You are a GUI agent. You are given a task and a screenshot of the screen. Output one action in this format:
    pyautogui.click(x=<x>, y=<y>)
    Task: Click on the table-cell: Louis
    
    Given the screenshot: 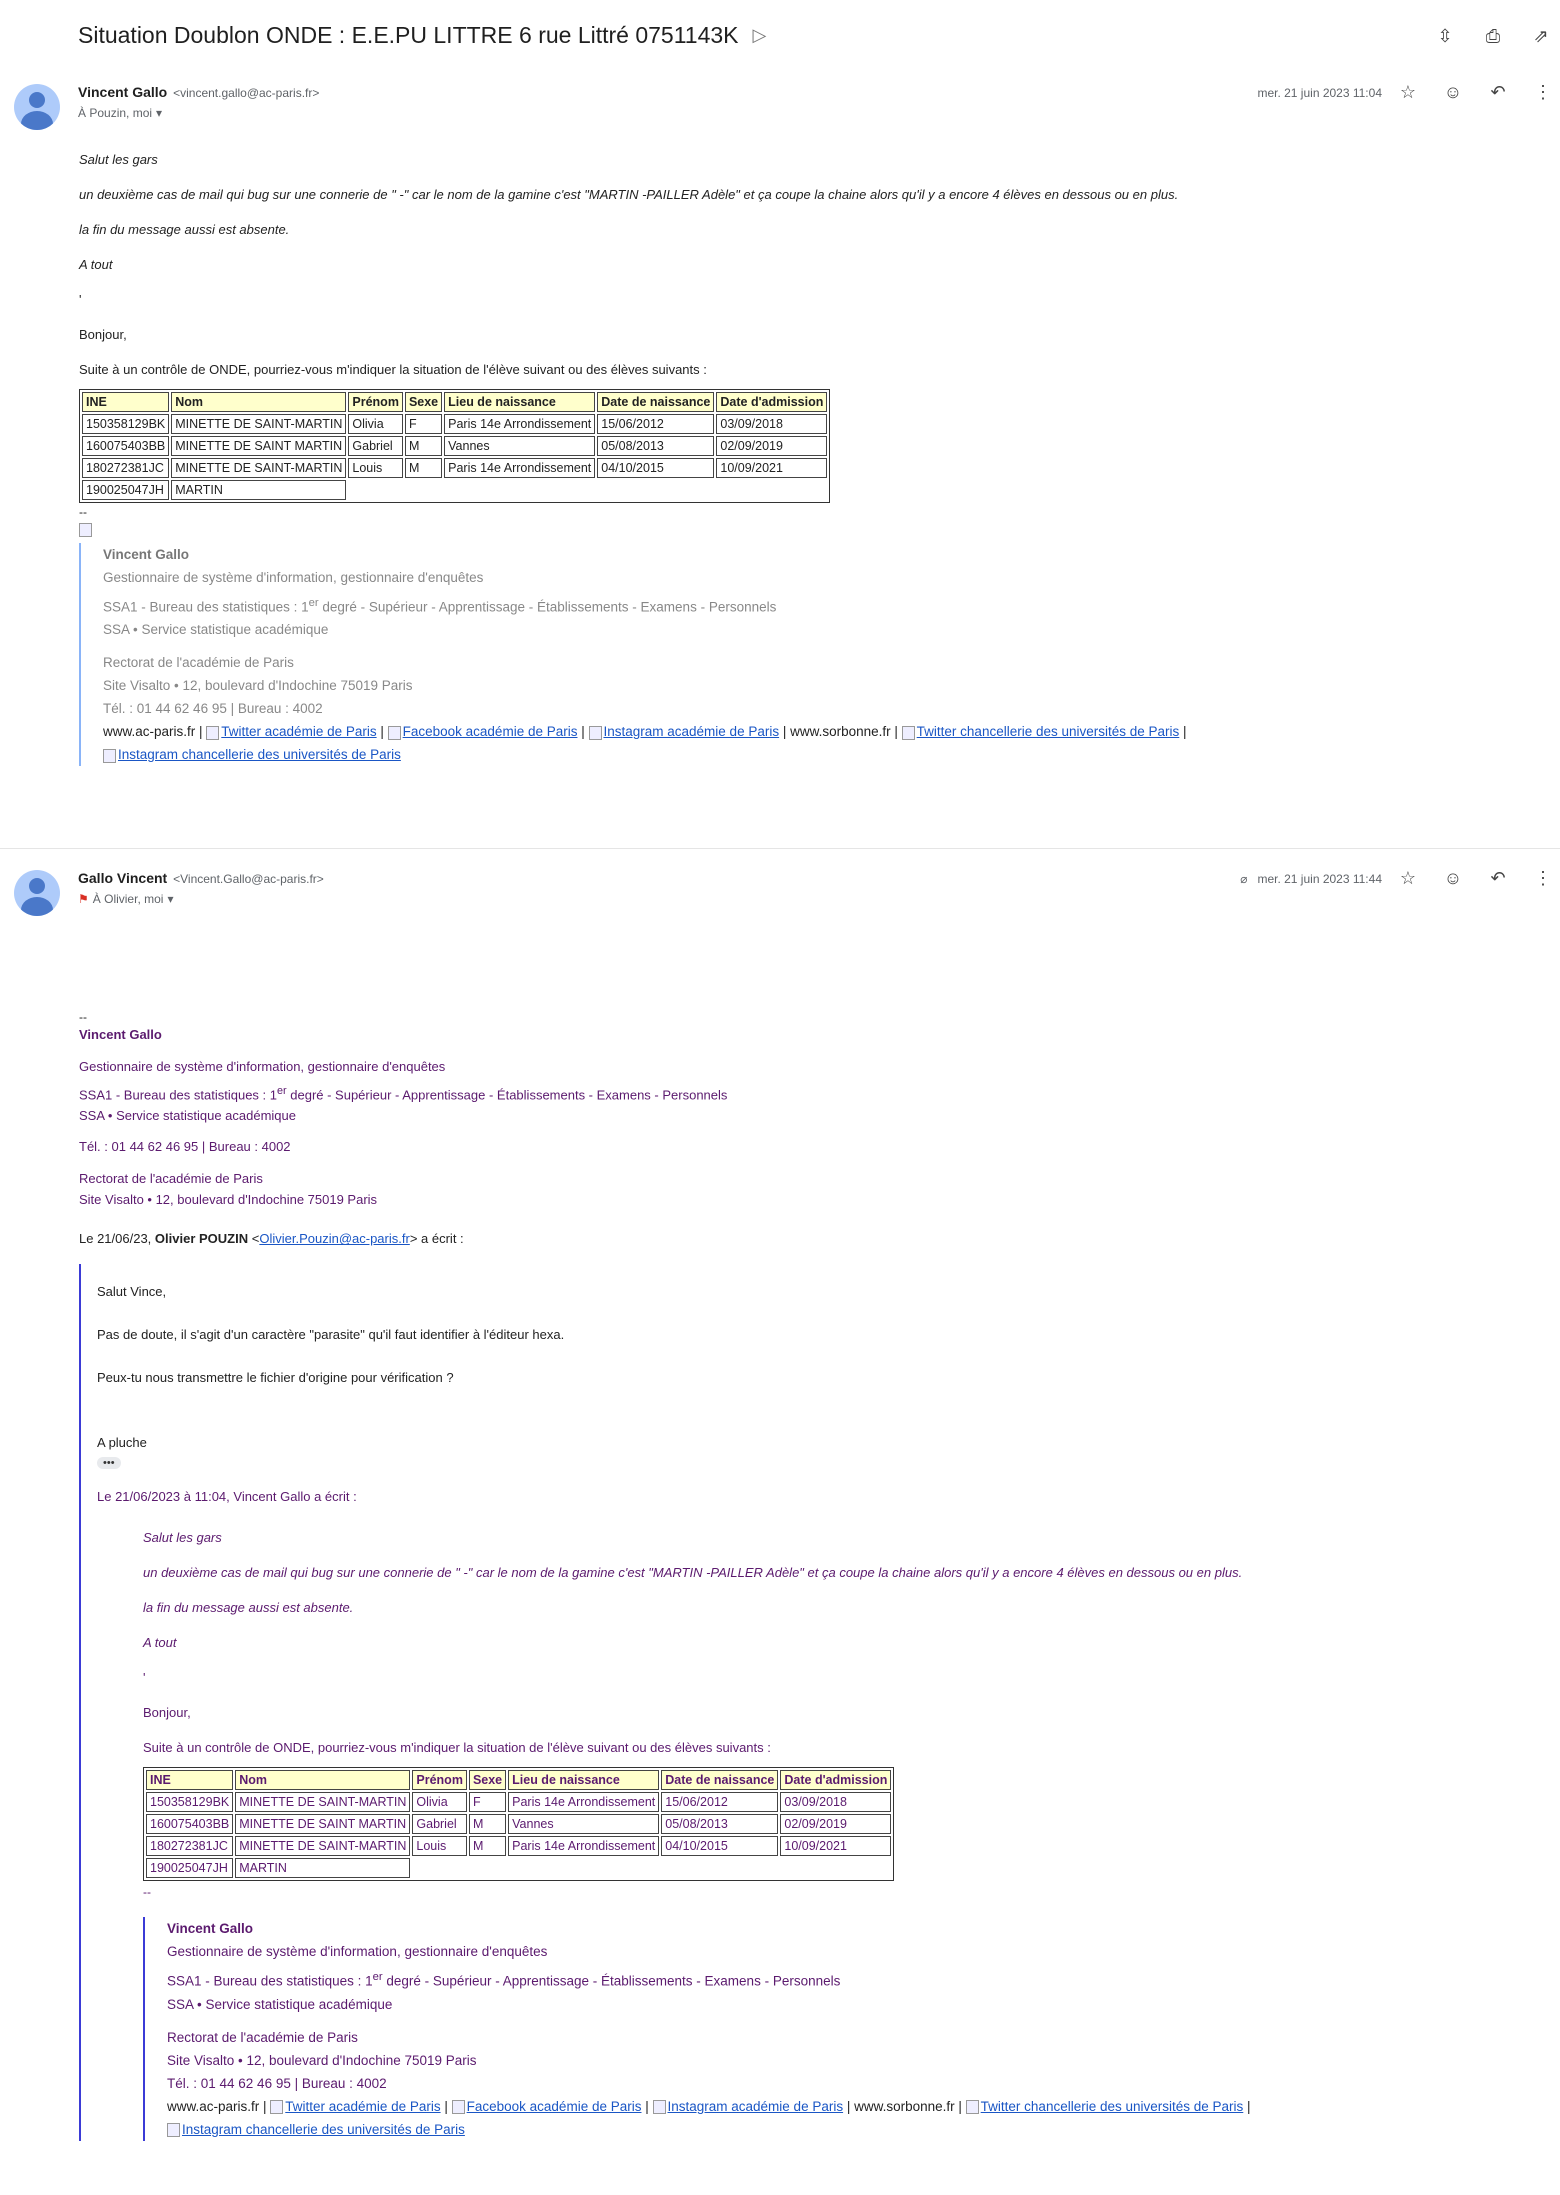 What is the action you would take?
    pyautogui.click(x=375, y=468)
    